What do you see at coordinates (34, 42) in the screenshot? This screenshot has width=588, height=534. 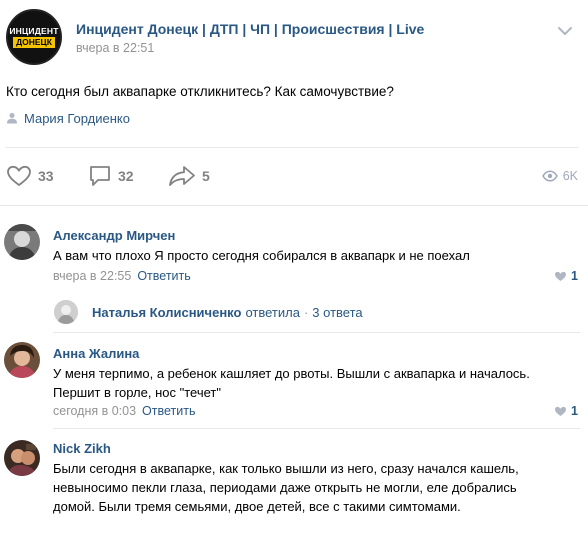 I see `group-avatar-line2: ДОНЕЦК` at bounding box center [34, 42].